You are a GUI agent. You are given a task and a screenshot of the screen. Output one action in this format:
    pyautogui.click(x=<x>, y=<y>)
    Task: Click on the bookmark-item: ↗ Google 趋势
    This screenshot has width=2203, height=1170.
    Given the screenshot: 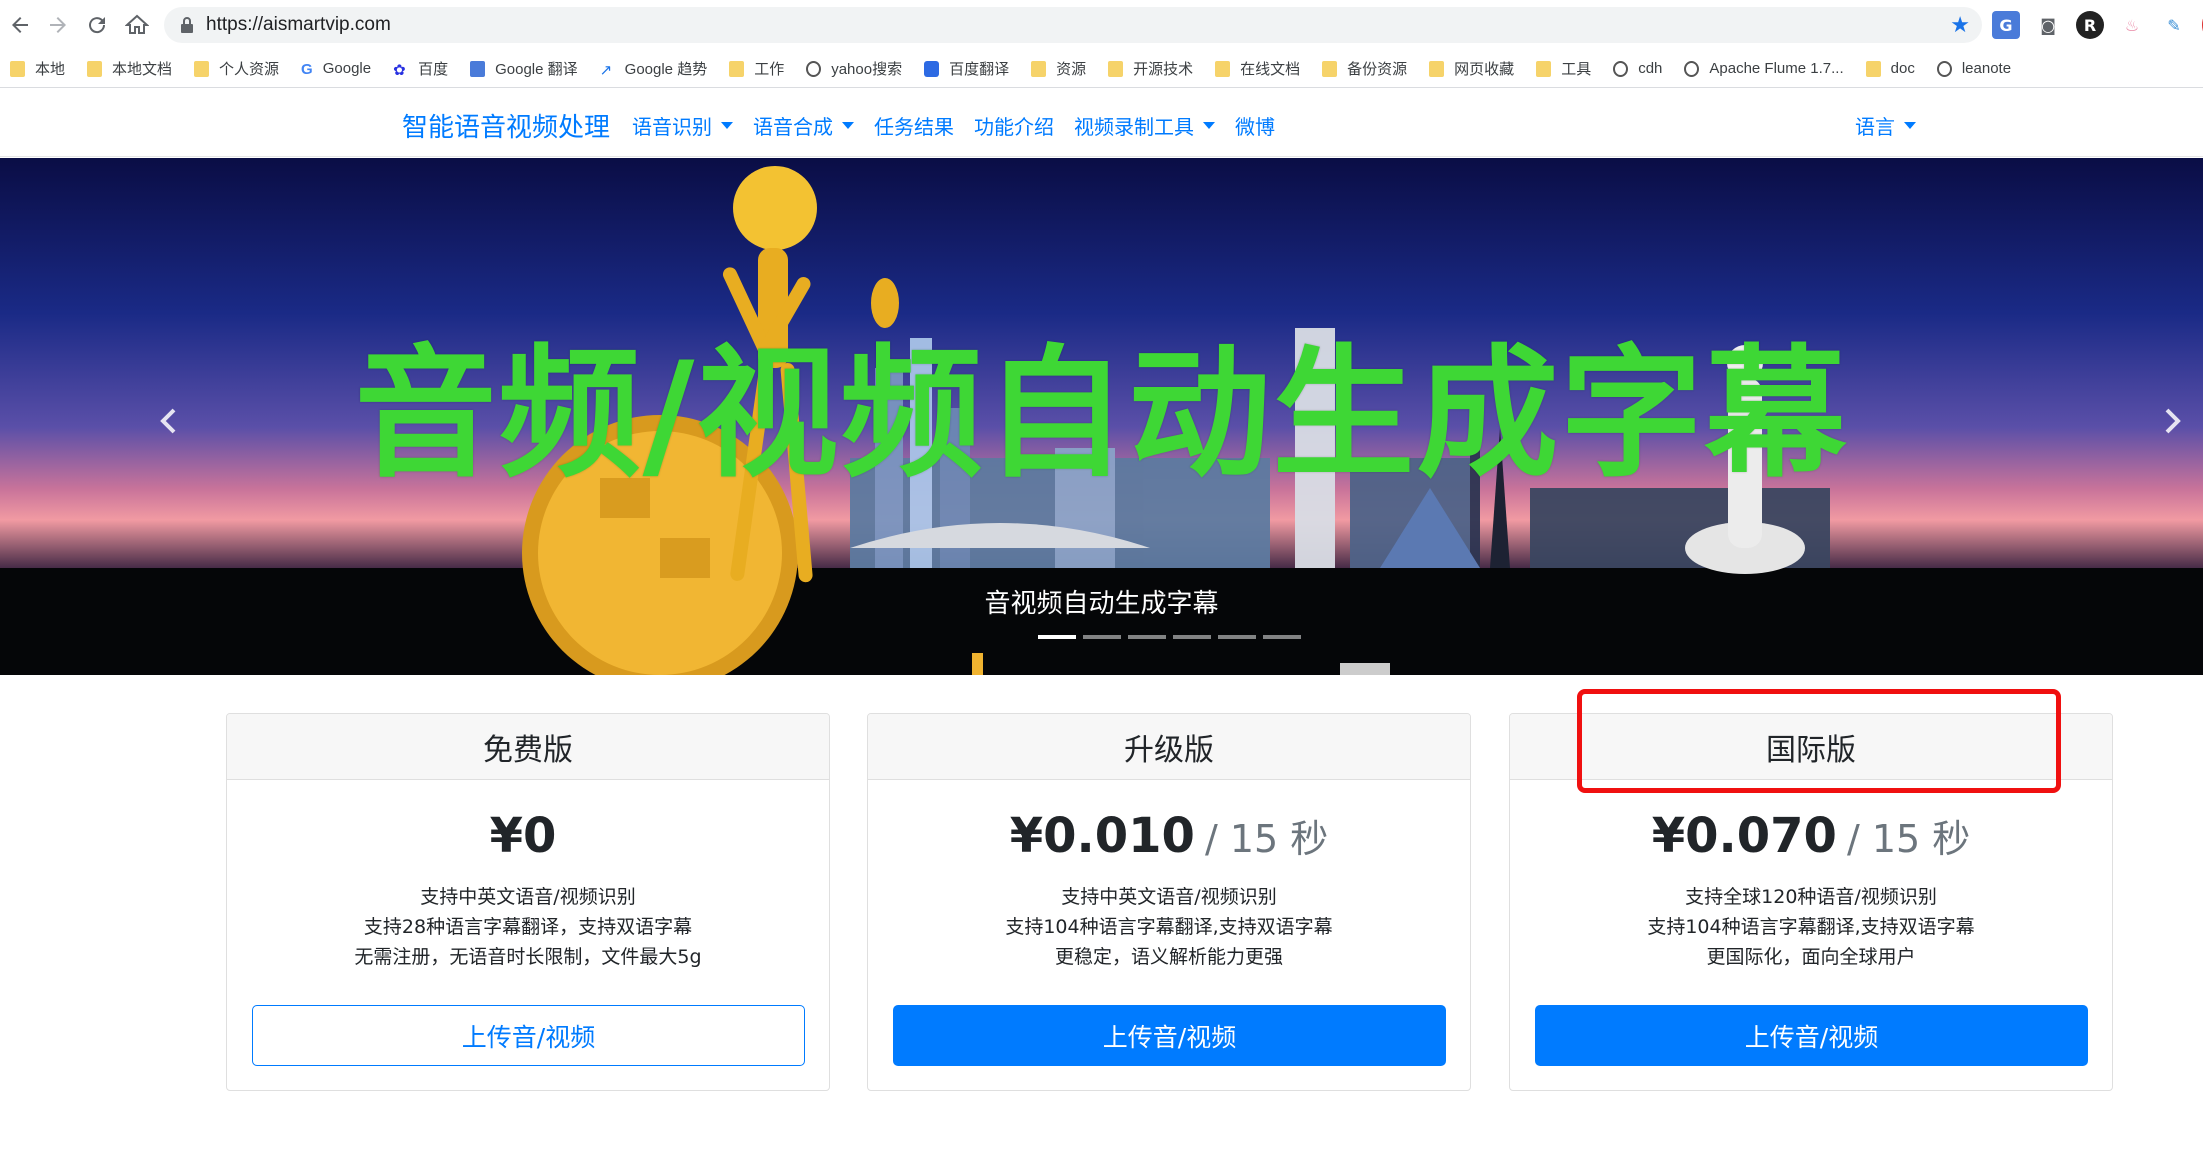 What is the action you would take?
    pyautogui.click(x=658, y=69)
    